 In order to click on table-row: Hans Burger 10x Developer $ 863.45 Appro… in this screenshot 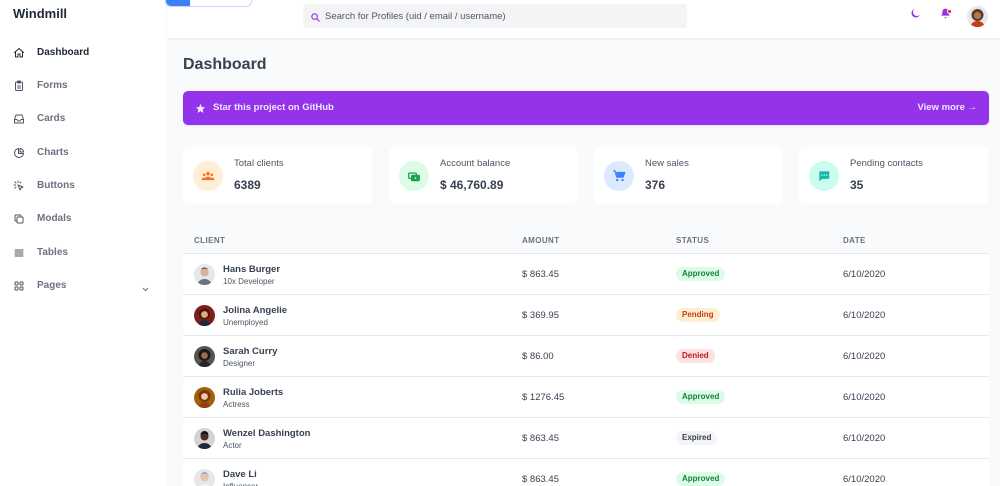, I will do `click(586, 274)`.